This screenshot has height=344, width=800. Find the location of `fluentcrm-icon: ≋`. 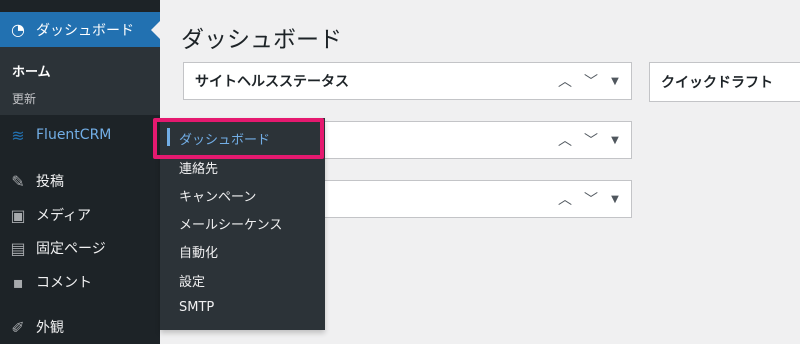

fluentcrm-icon: ≋ is located at coordinates (18, 135).